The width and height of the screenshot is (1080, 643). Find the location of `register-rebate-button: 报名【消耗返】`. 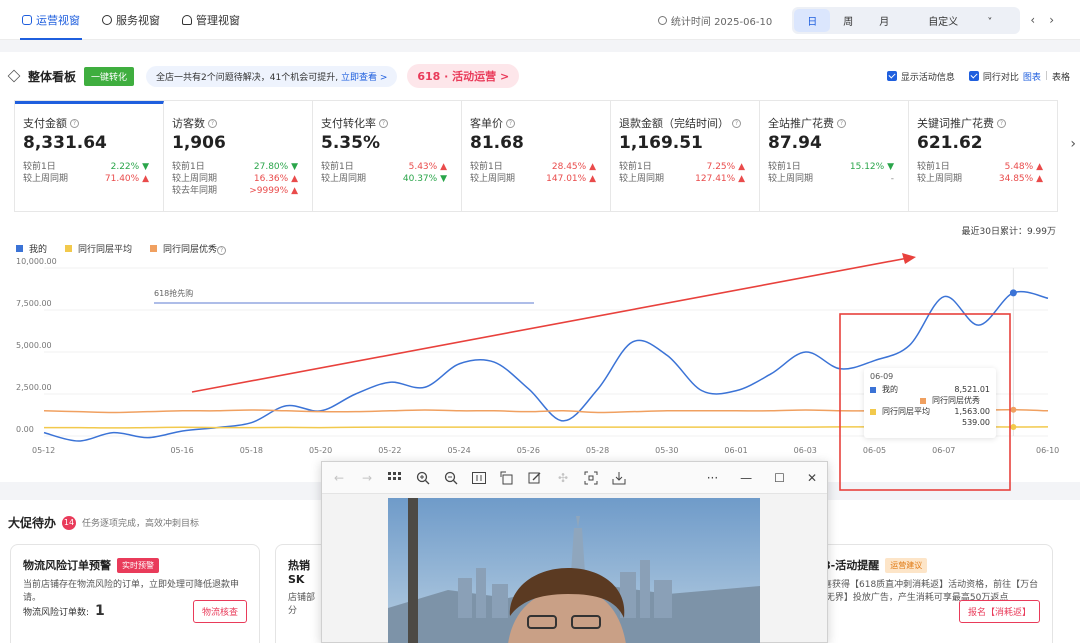

register-rebate-button: 报名【消耗返】 is located at coordinates (999, 611).